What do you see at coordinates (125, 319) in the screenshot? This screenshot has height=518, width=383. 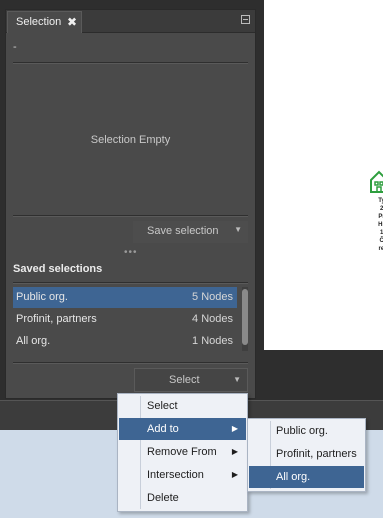 I see `list-item: Profinit, partners 4 Nodes` at bounding box center [125, 319].